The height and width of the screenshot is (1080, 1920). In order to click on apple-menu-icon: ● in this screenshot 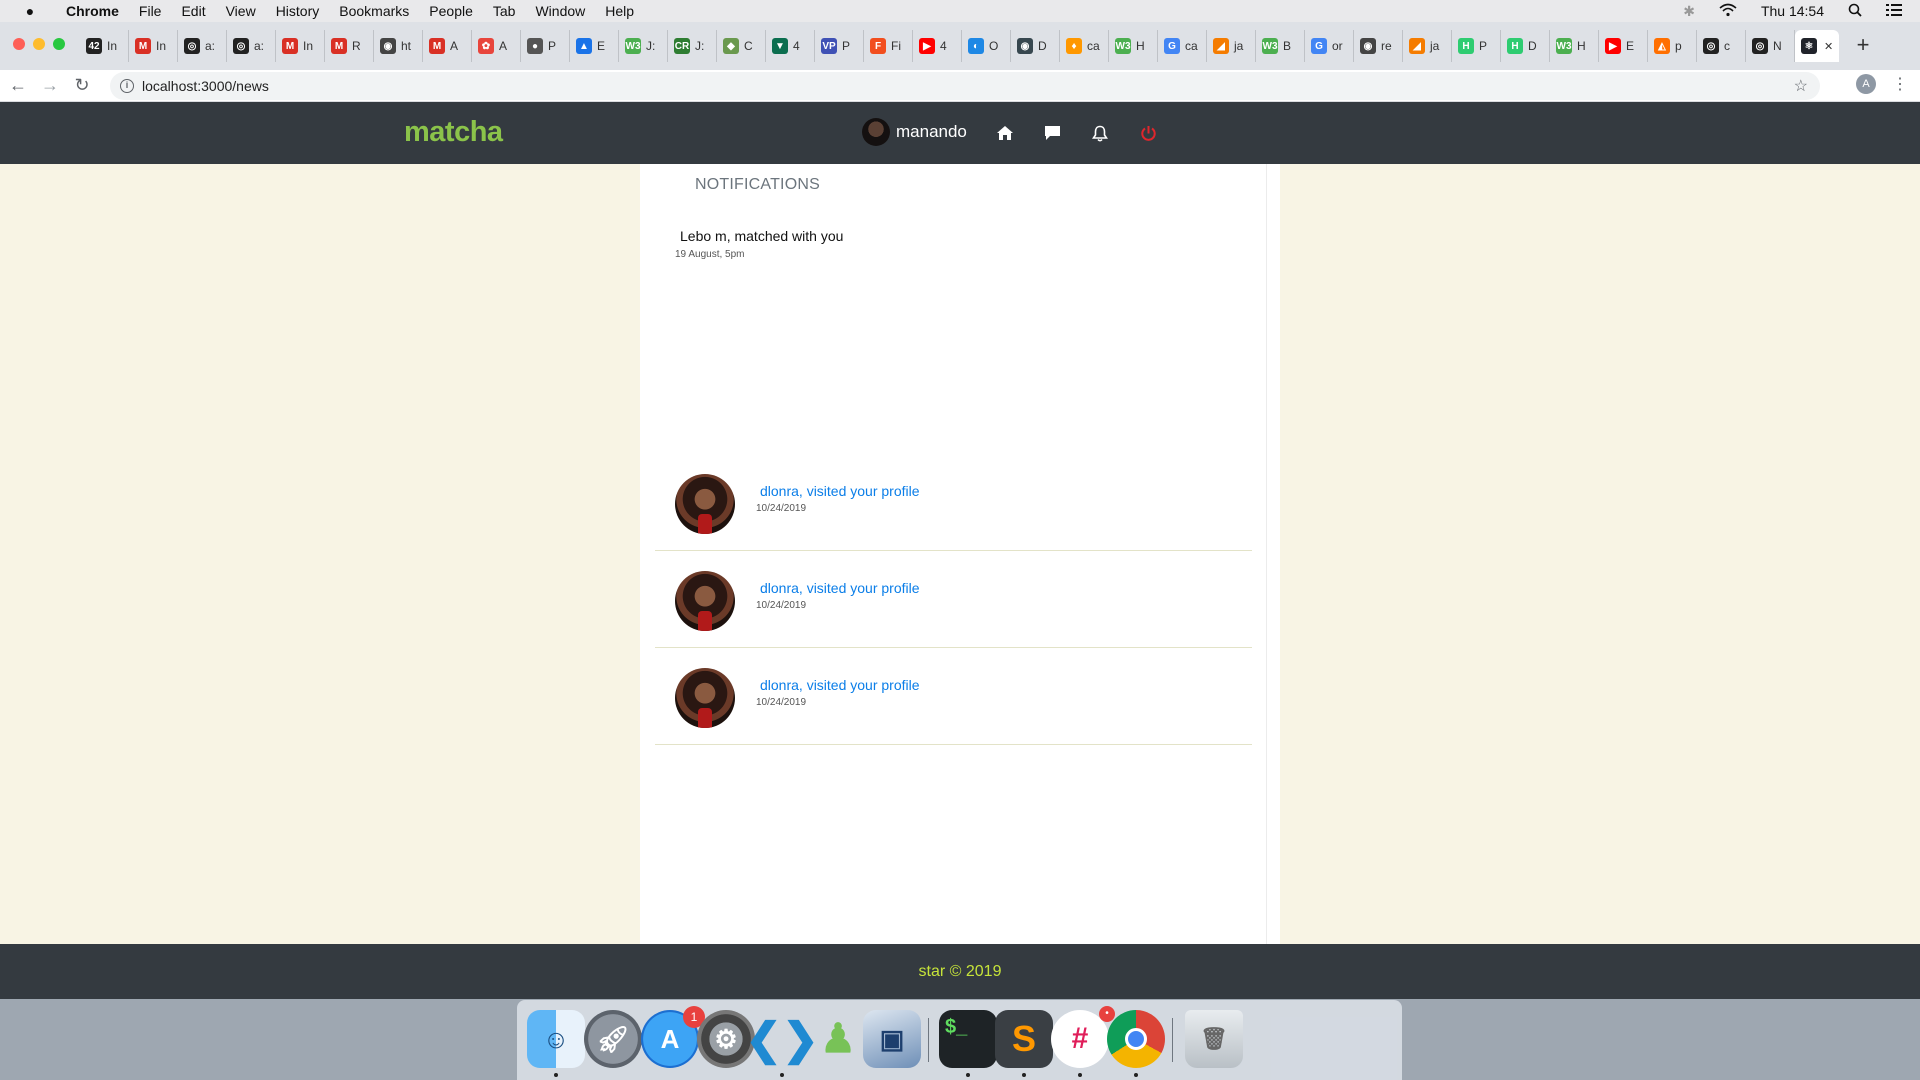, I will do `click(30, 11)`.